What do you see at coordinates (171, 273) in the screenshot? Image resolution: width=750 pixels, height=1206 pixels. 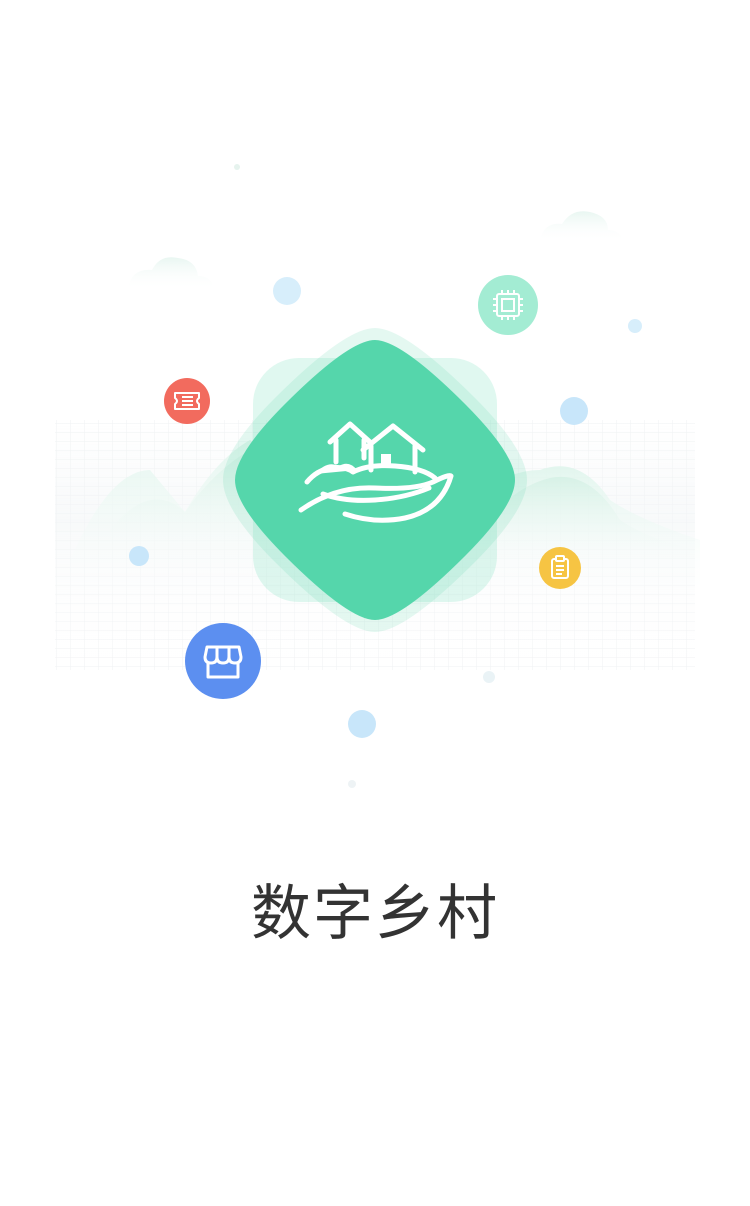 I see `cloud-left` at bounding box center [171, 273].